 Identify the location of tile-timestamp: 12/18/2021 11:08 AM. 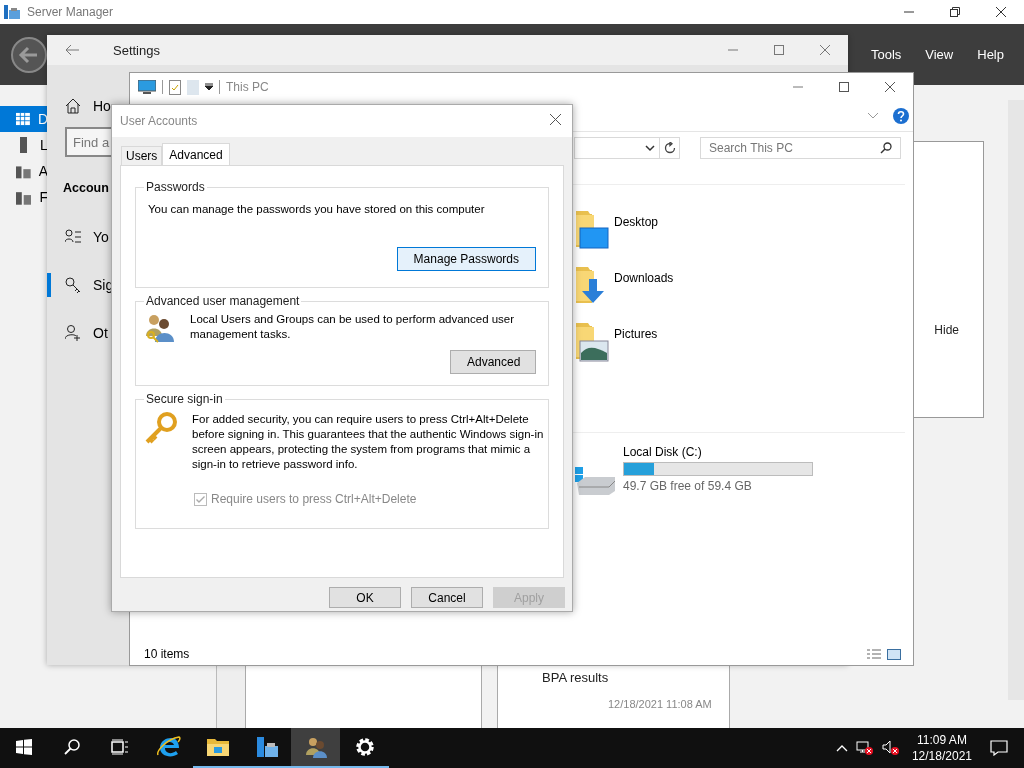
(660, 704).